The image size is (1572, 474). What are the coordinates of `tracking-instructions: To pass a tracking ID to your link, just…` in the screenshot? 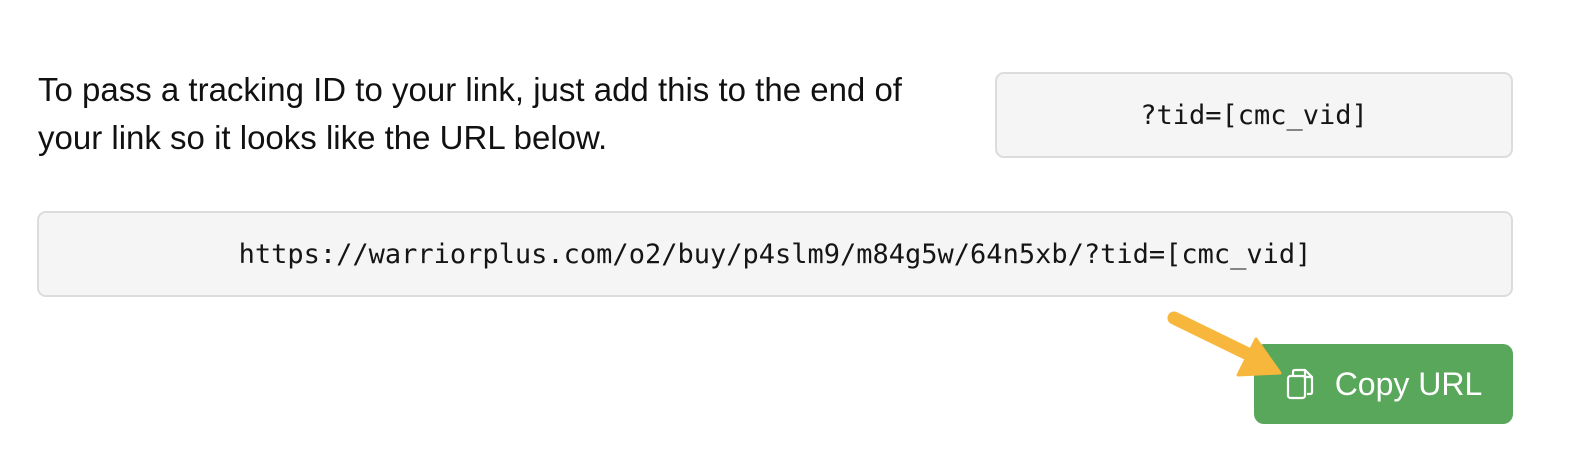 It's located at (470, 113).